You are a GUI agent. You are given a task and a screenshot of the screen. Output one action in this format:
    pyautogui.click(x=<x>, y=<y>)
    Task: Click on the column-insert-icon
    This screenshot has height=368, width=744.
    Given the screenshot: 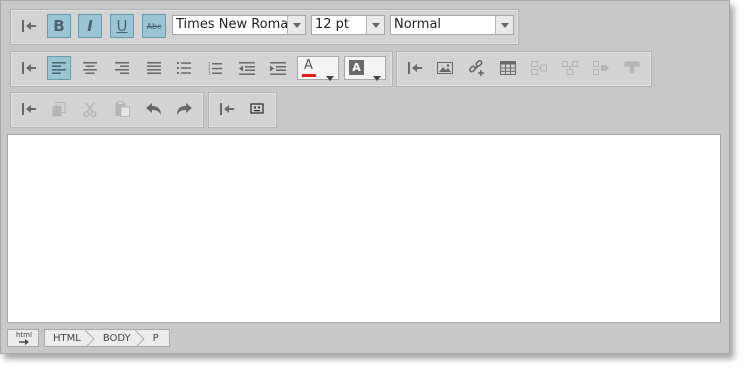 What is the action you would take?
    pyautogui.click(x=539, y=68)
    